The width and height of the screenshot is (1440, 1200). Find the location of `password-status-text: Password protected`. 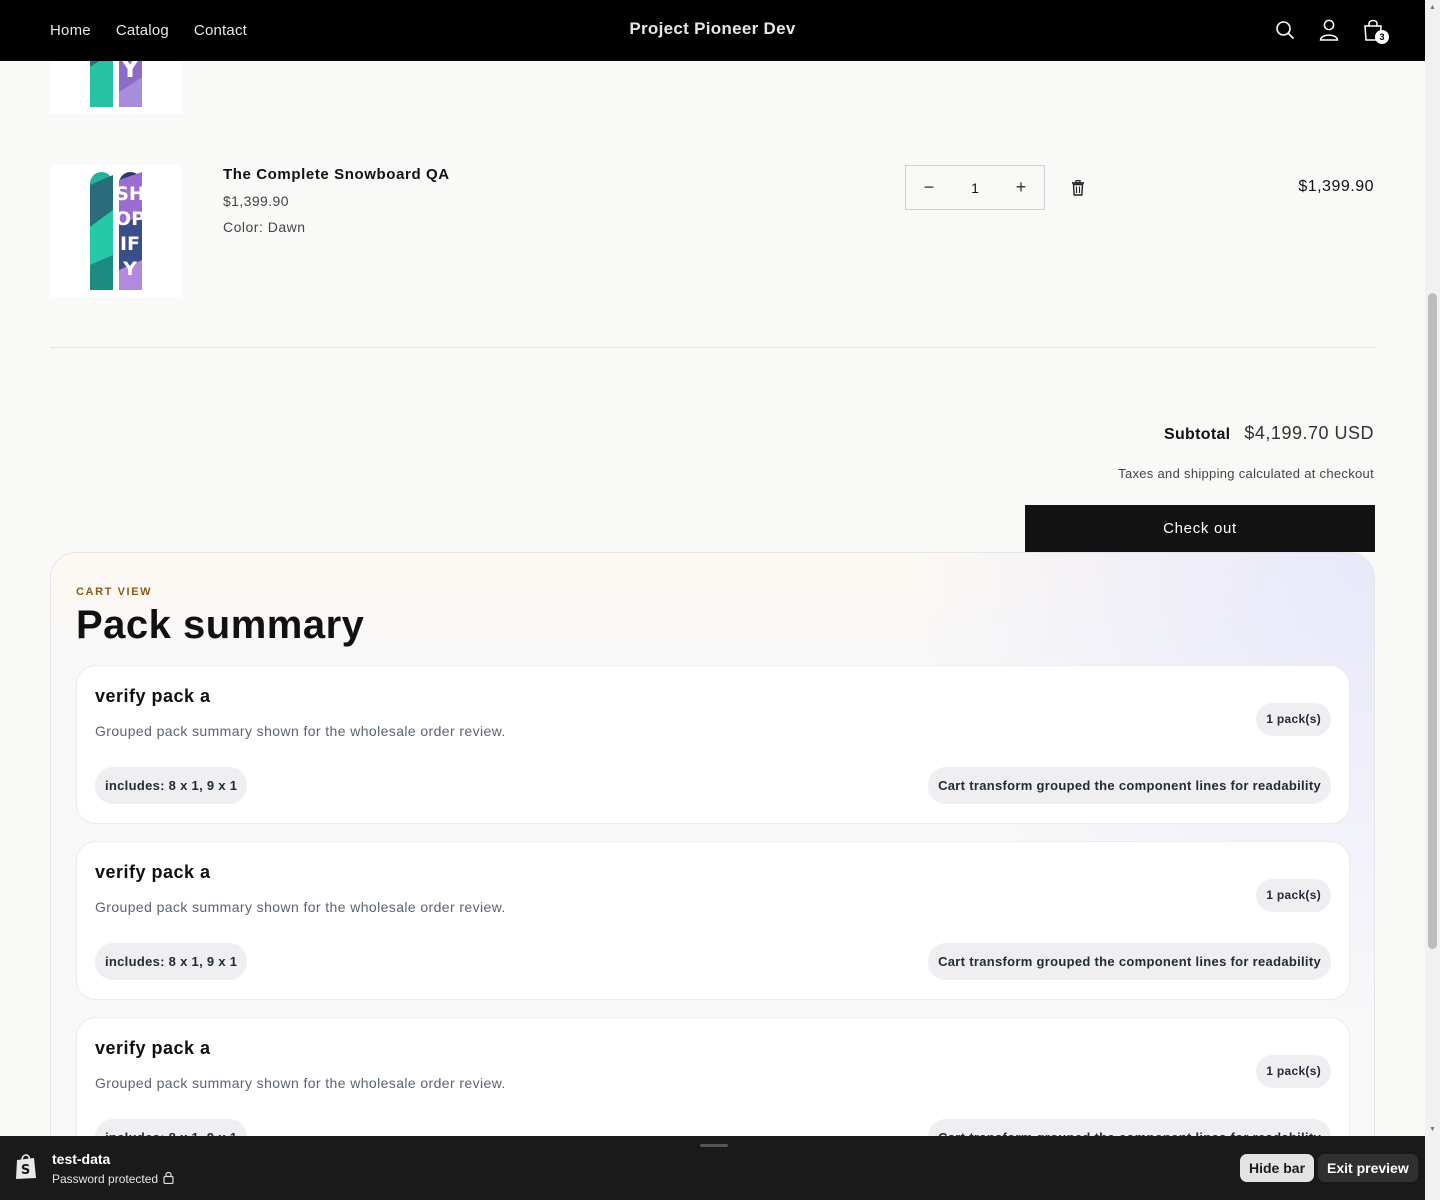

password-status-text: Password protected is located at coordinates (105, 1179).